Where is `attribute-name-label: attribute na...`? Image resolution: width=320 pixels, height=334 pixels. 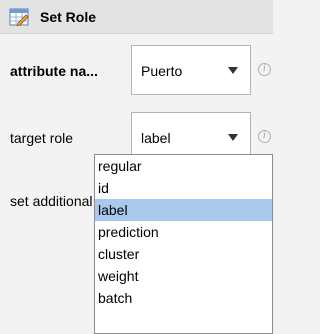
attribute-name-label: attribute na... is located at coordinates (54, 71).